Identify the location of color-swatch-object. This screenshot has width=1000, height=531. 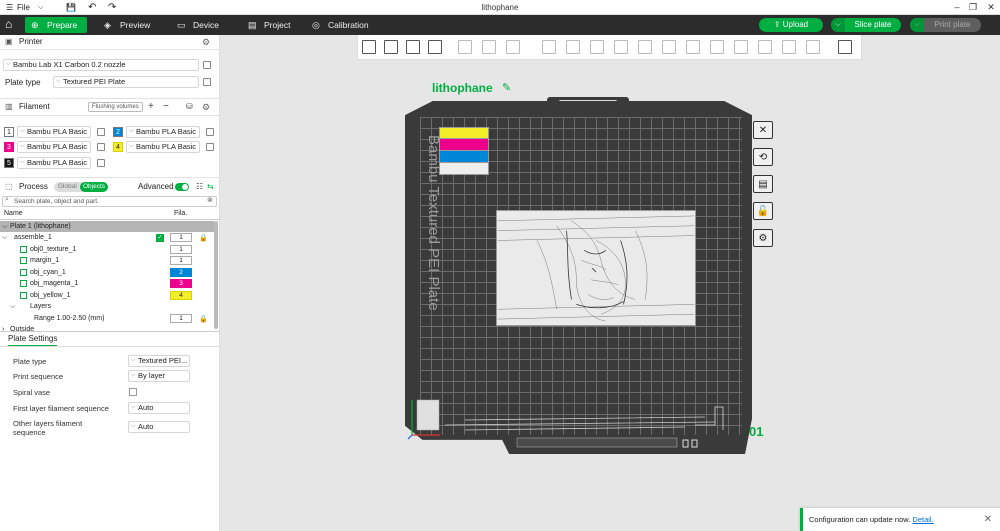
(464, 152).